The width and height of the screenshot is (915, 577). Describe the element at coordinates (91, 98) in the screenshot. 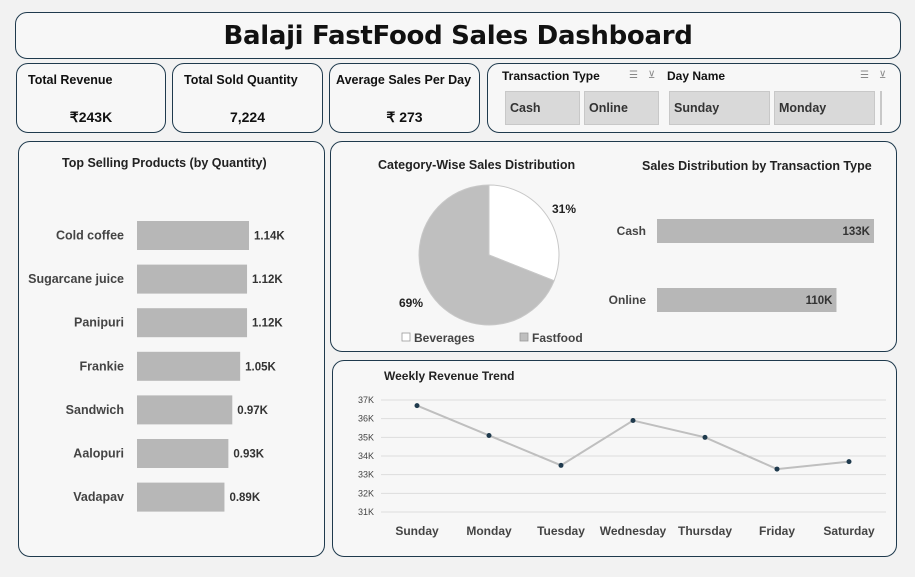

I see `kpi-card-total-revenue: Total Revenue ₹243K` at that location.